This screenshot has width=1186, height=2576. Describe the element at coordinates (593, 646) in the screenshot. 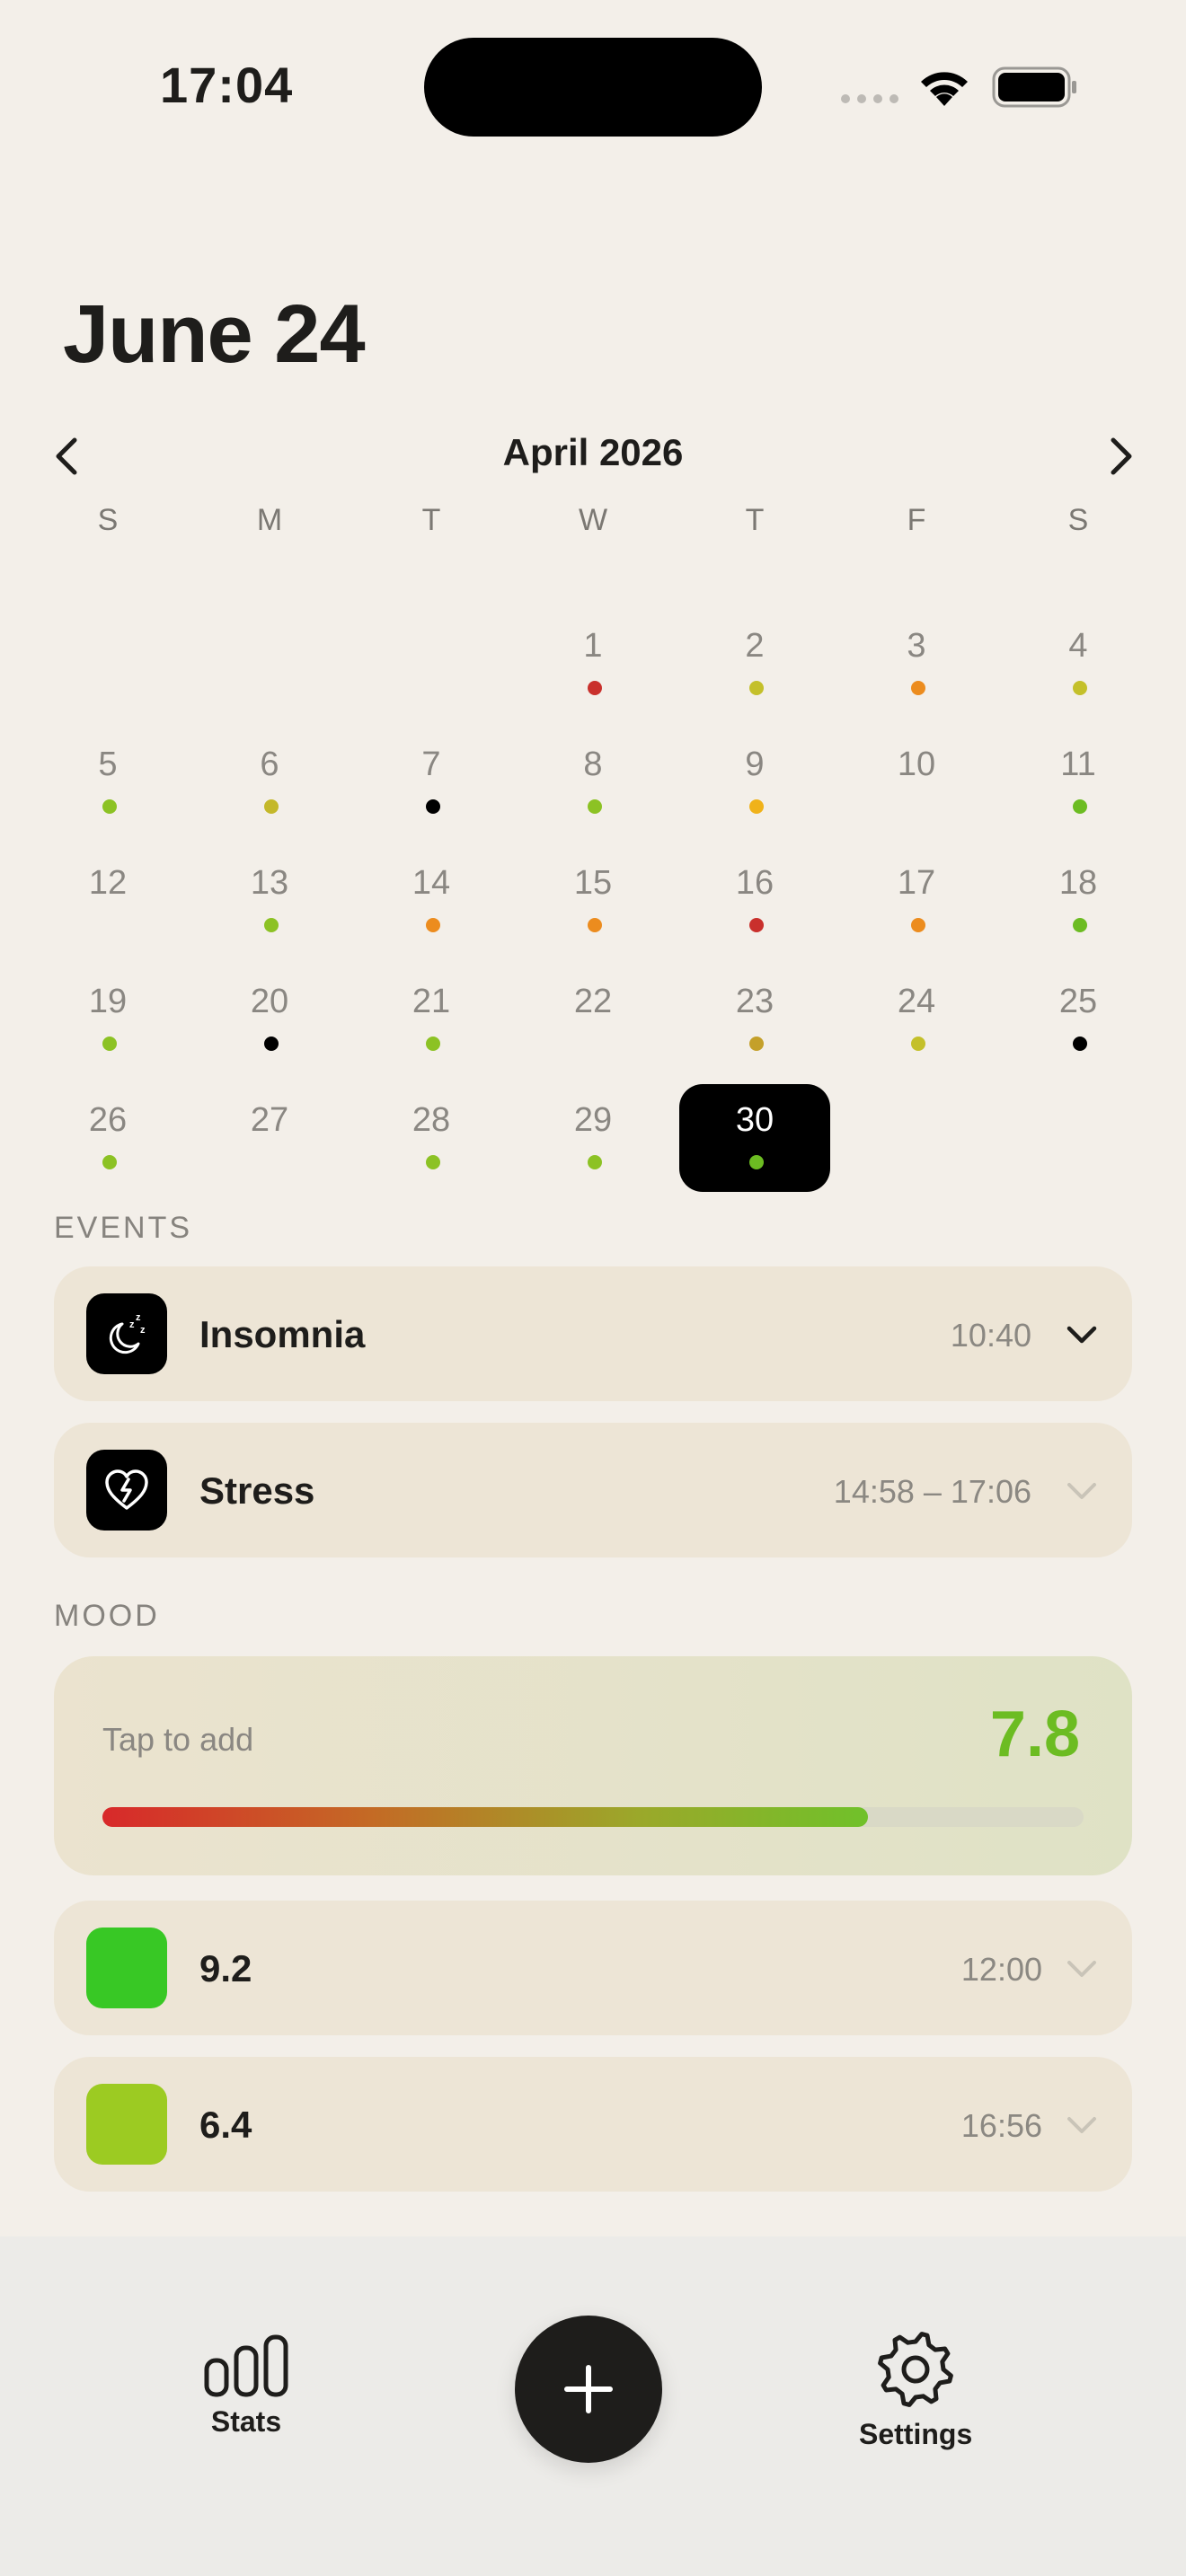

I see `calendar-day-number: 1` at that location.